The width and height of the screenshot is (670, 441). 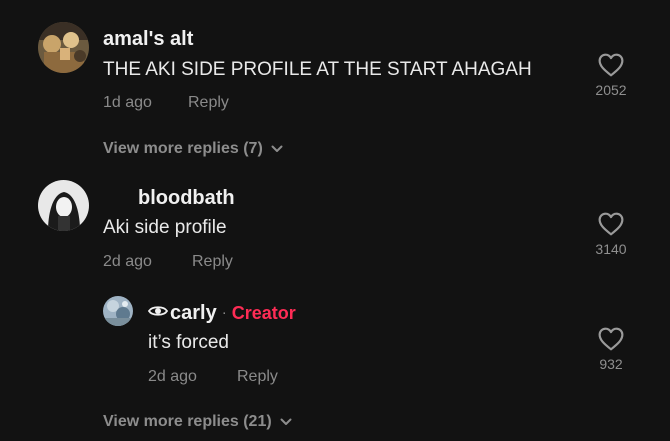 I want to click on eye-icon, so click(x=158, y=311).